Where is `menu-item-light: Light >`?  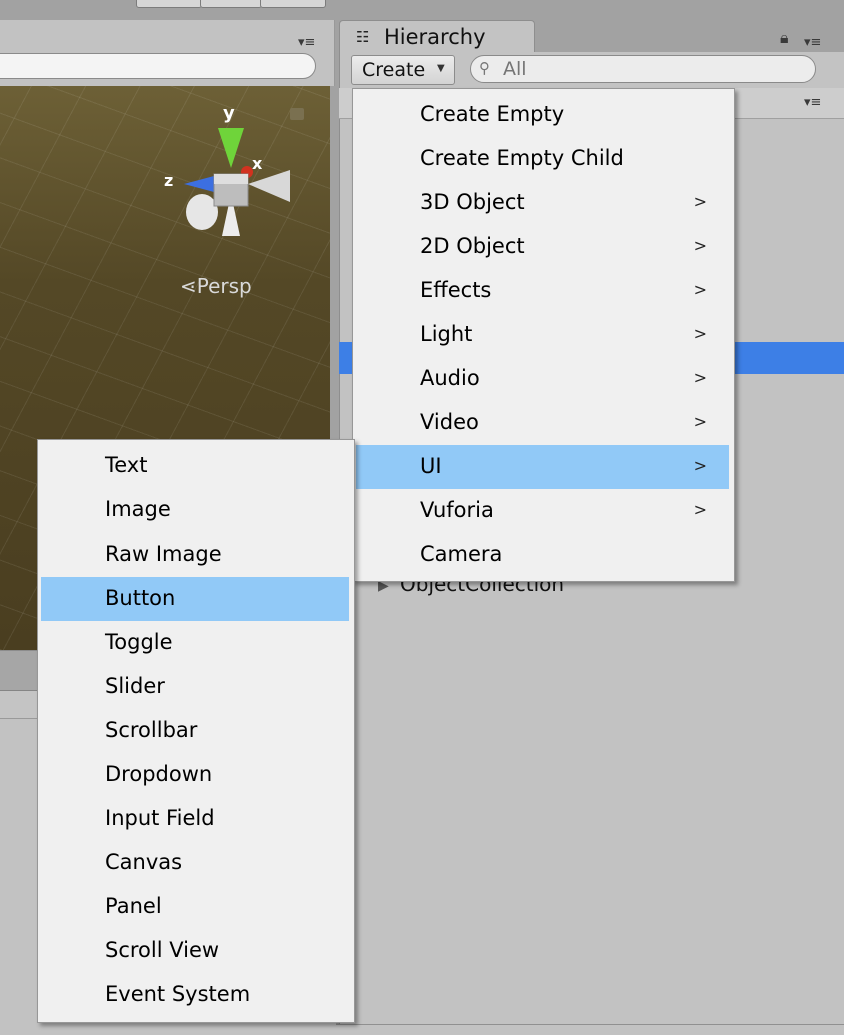
menu-item-light: Light > is located at coordinates (542, 335).